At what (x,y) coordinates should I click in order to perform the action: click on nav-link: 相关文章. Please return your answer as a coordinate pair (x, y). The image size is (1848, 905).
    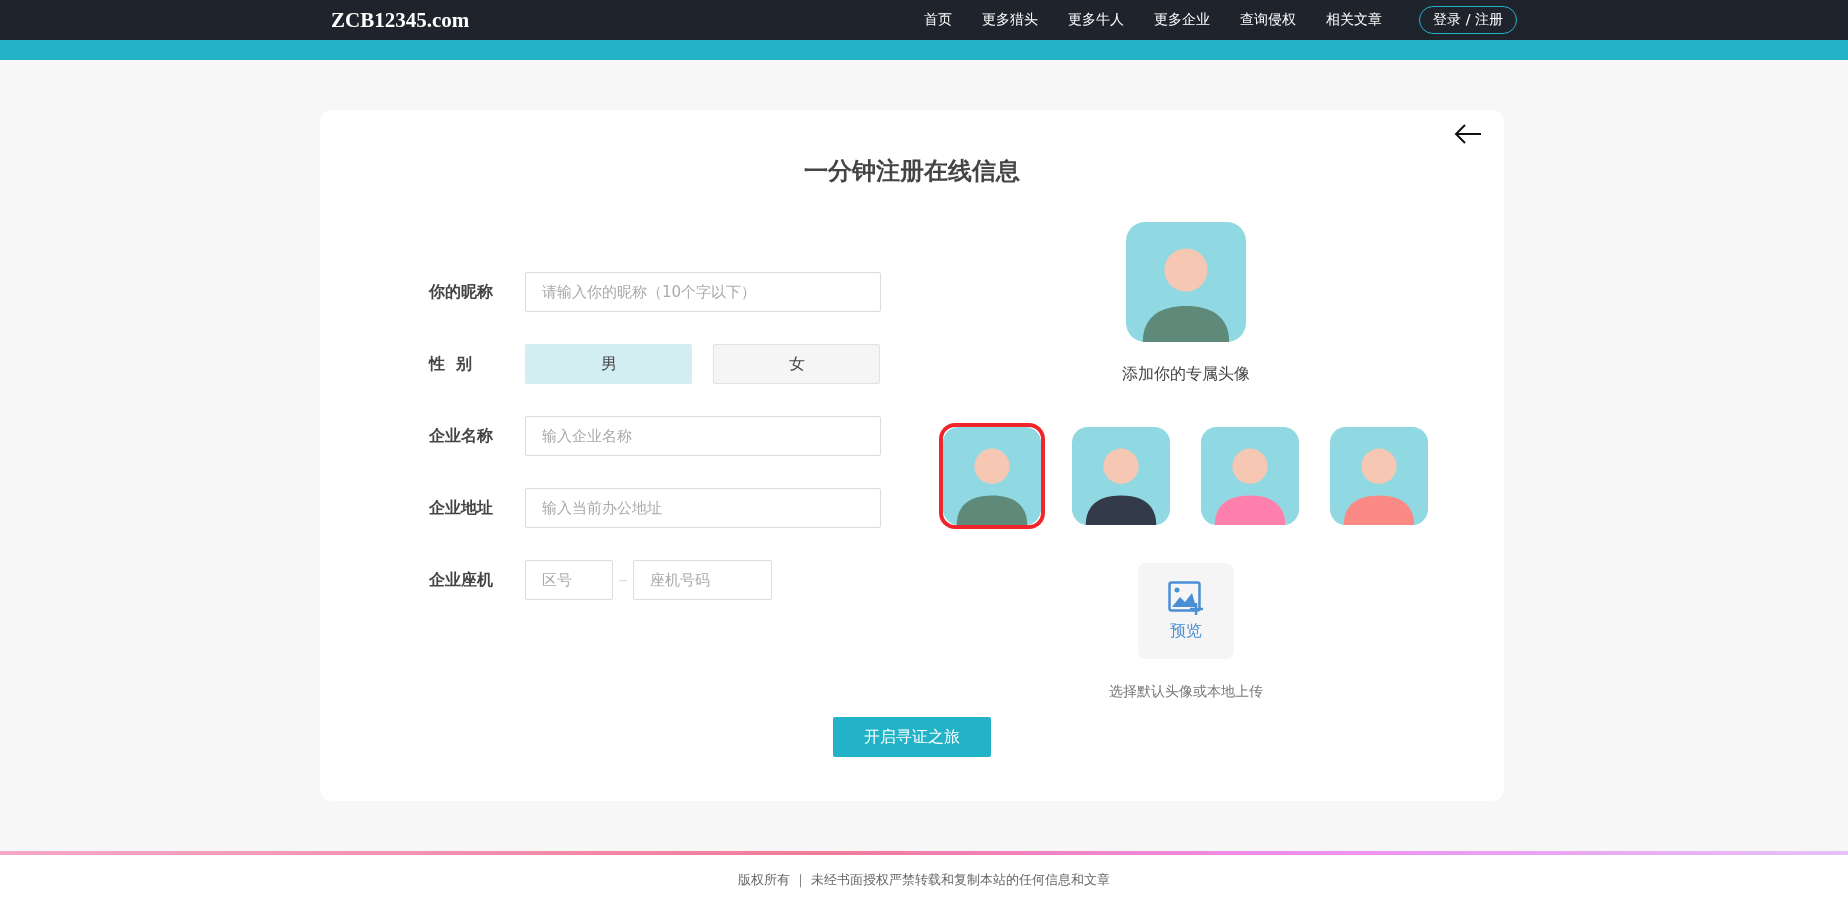
    Looking at the image, I should click on (1354, 20).